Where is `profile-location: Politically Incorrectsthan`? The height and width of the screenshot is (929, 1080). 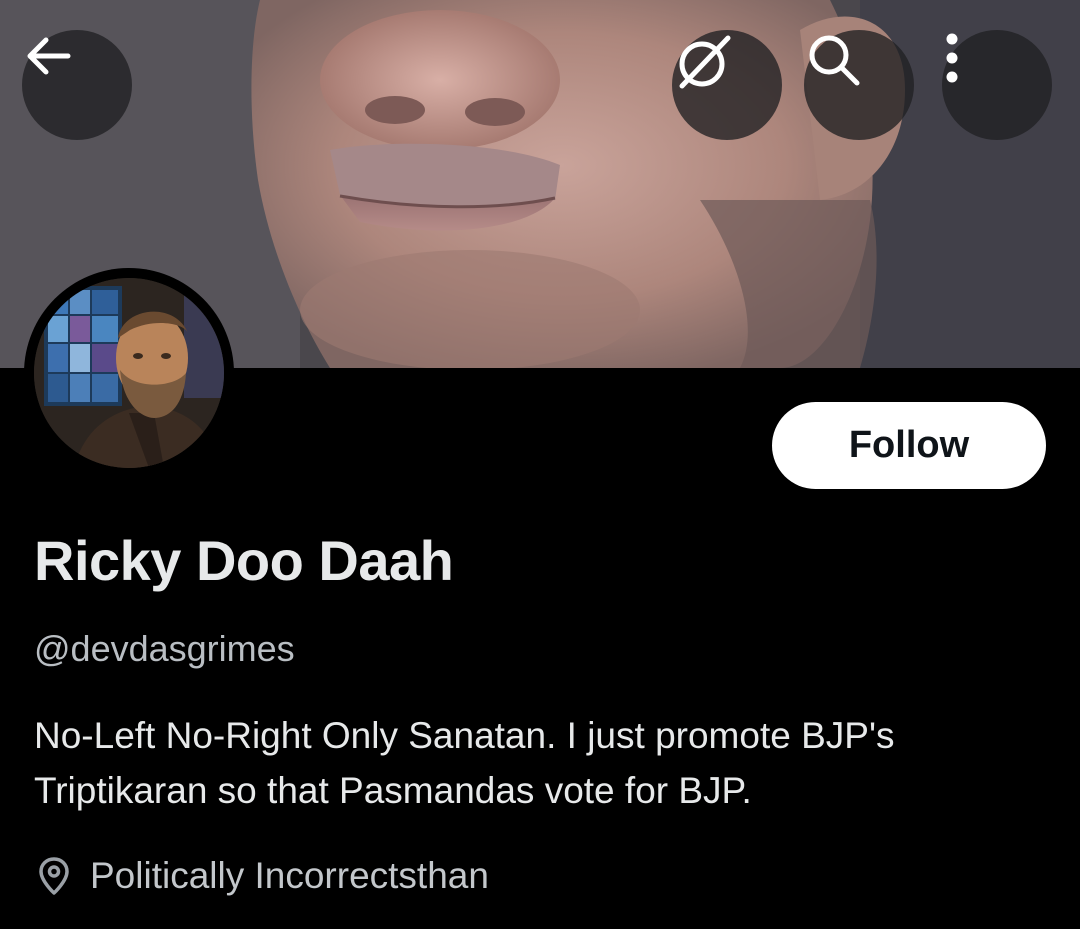
profile-location: Politically Incorrectsthan is located at coordinates (261, 876).